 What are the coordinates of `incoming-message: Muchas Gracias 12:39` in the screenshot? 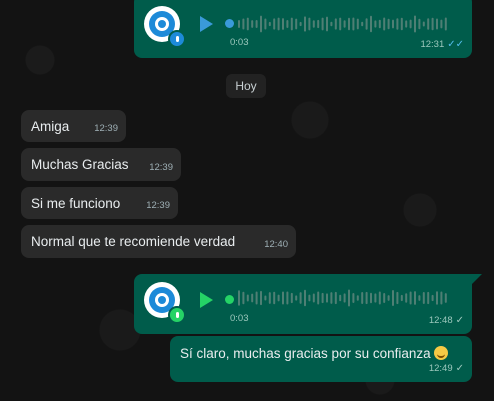 It's located at (101, 164).